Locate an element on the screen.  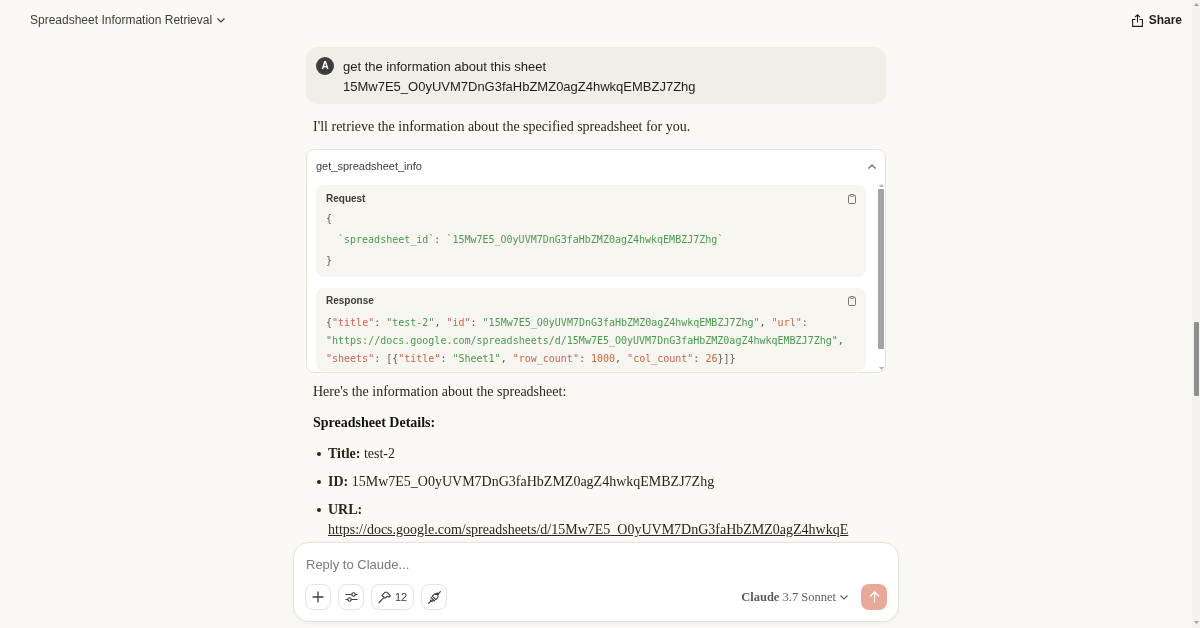
sliders-icon is located at coordinates (351, 597).